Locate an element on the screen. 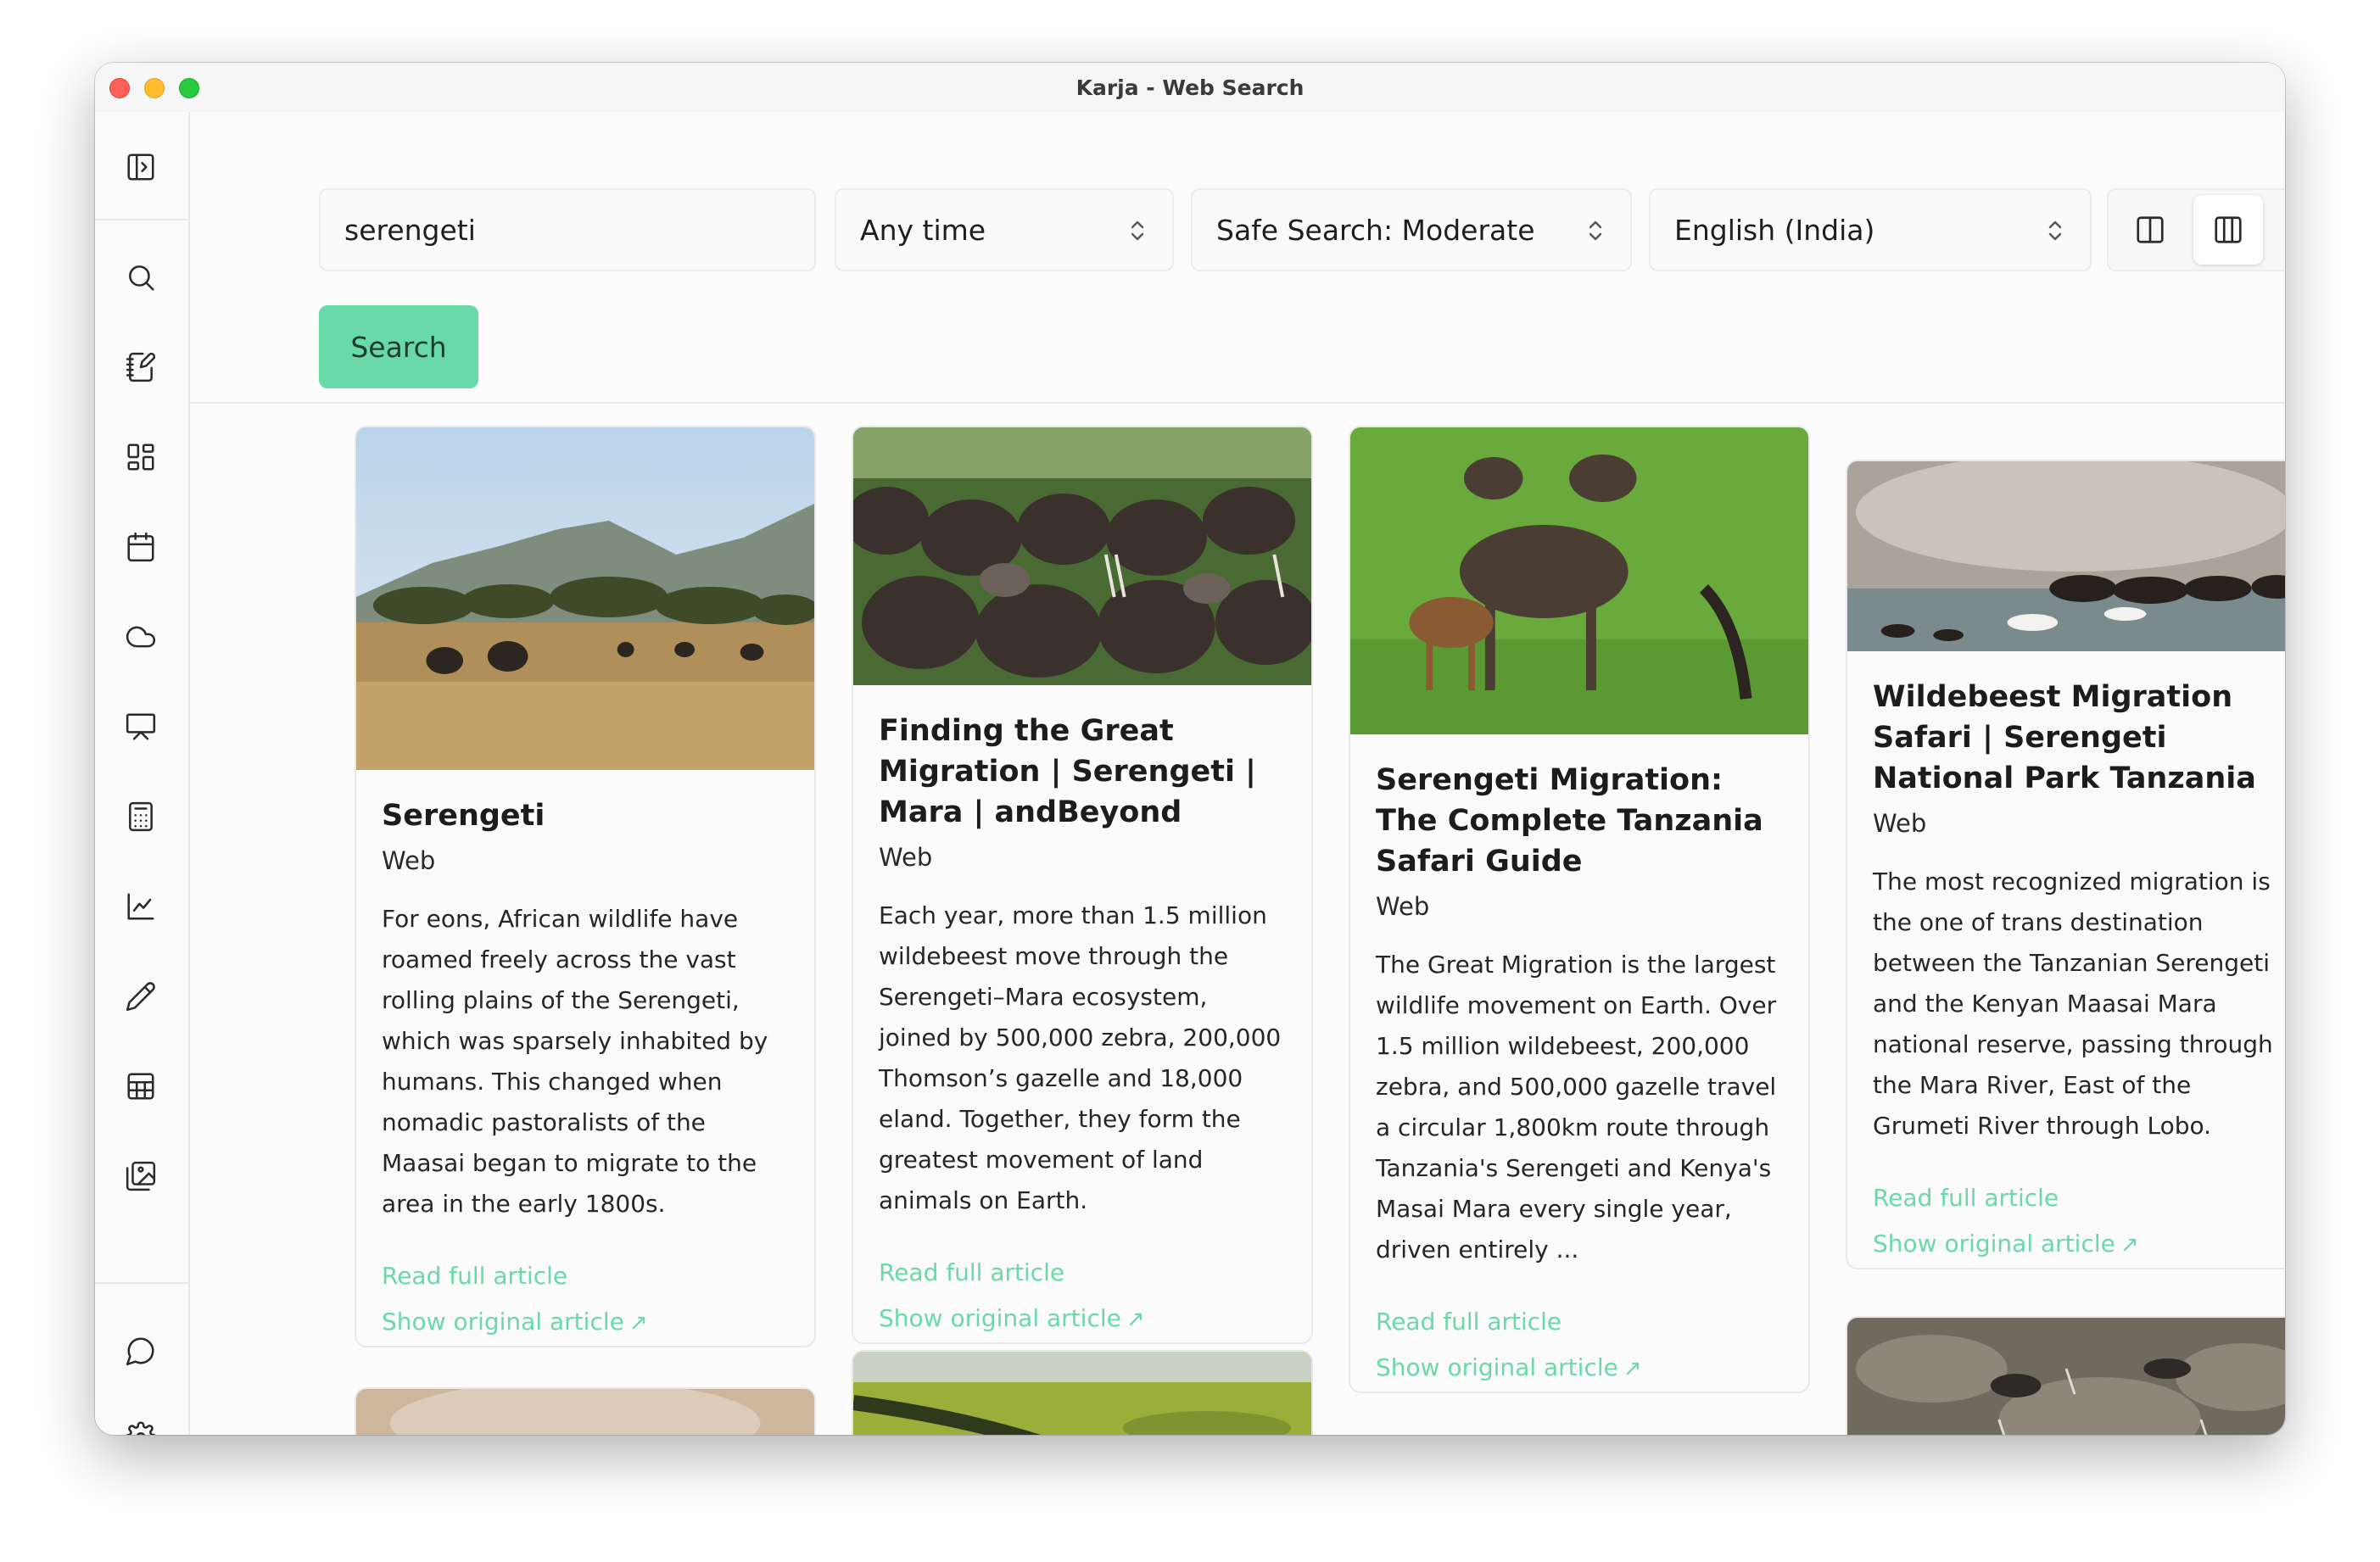 This screenshot has height=1562, width=2380. three-column-icon is located at coordinates (2228, 229).